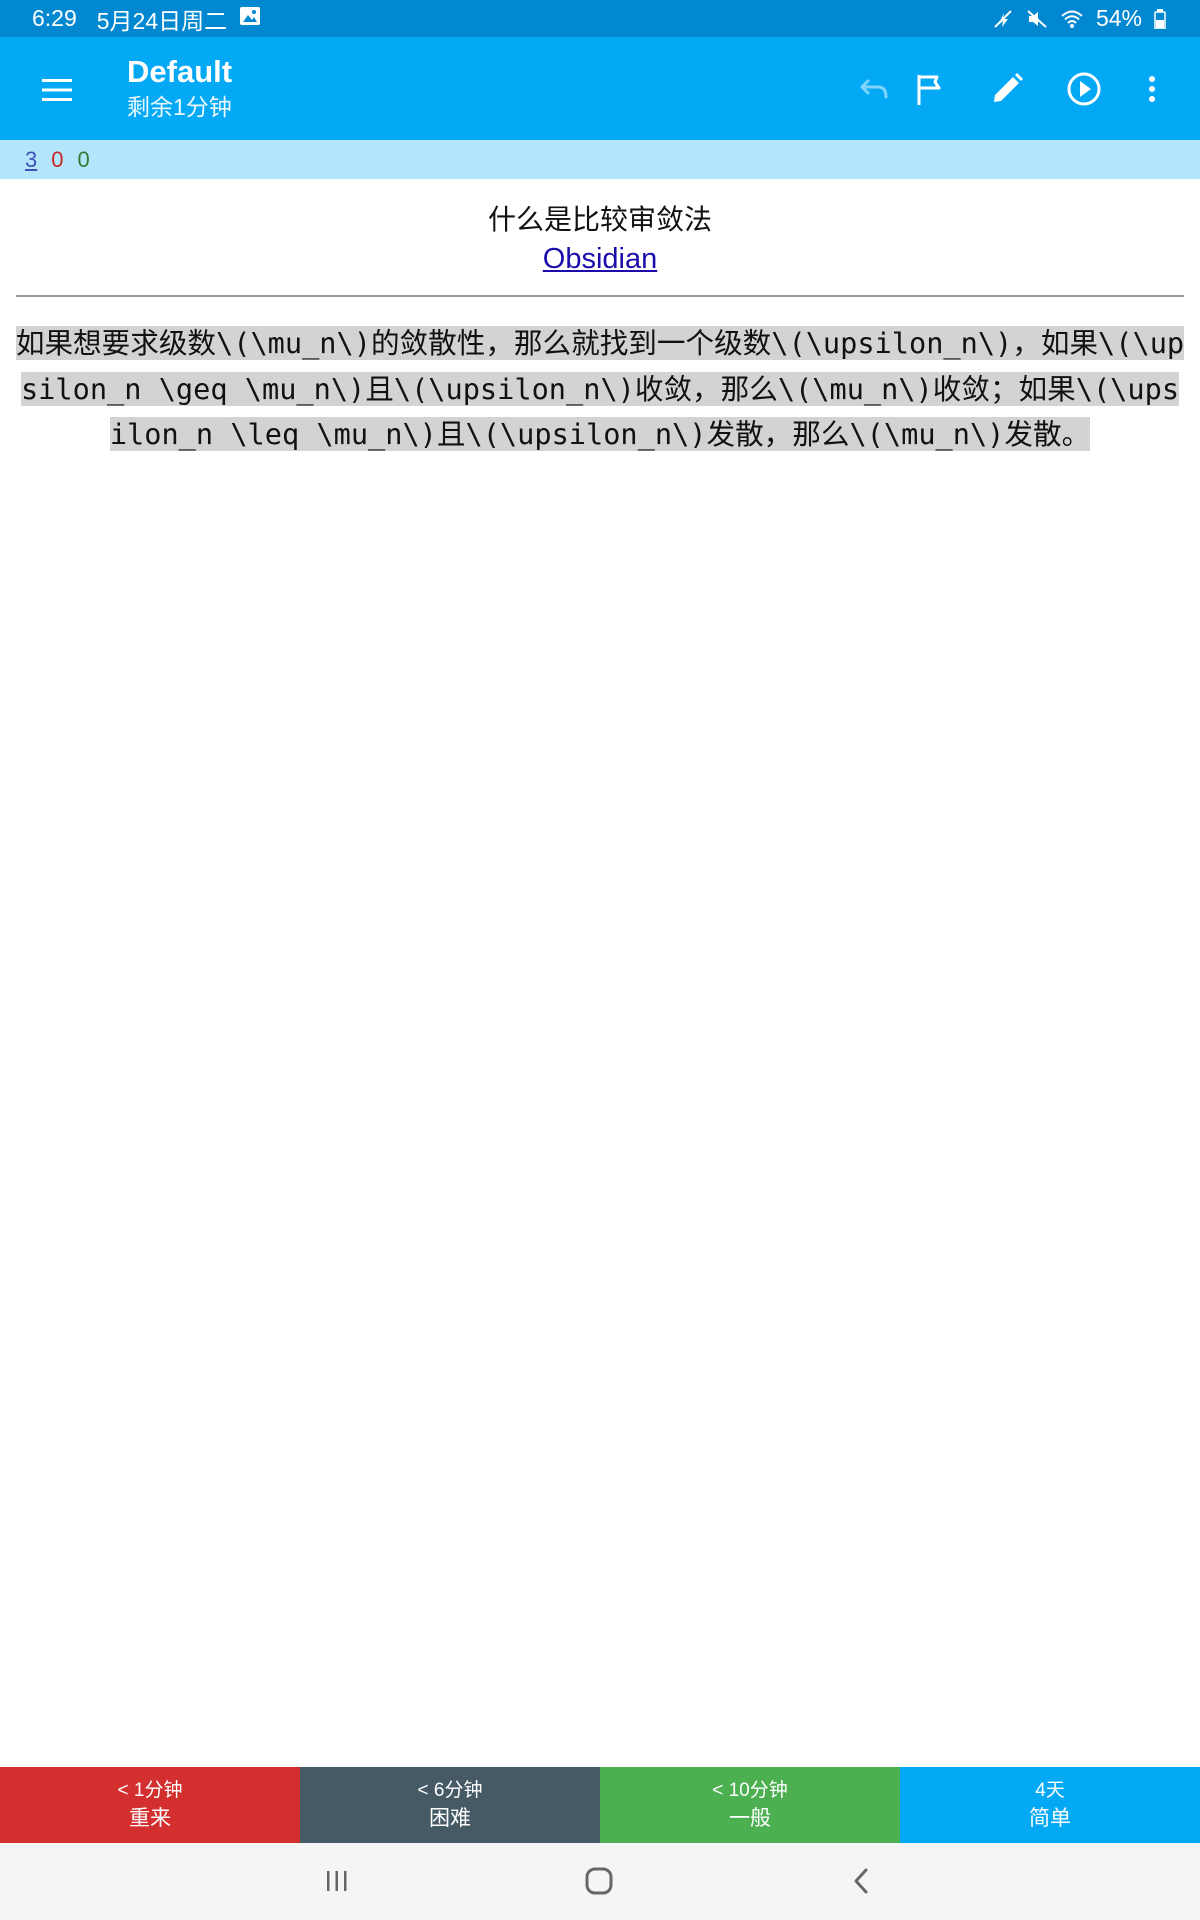  I want to click on gallery-notification-icon, so click(250, 18).